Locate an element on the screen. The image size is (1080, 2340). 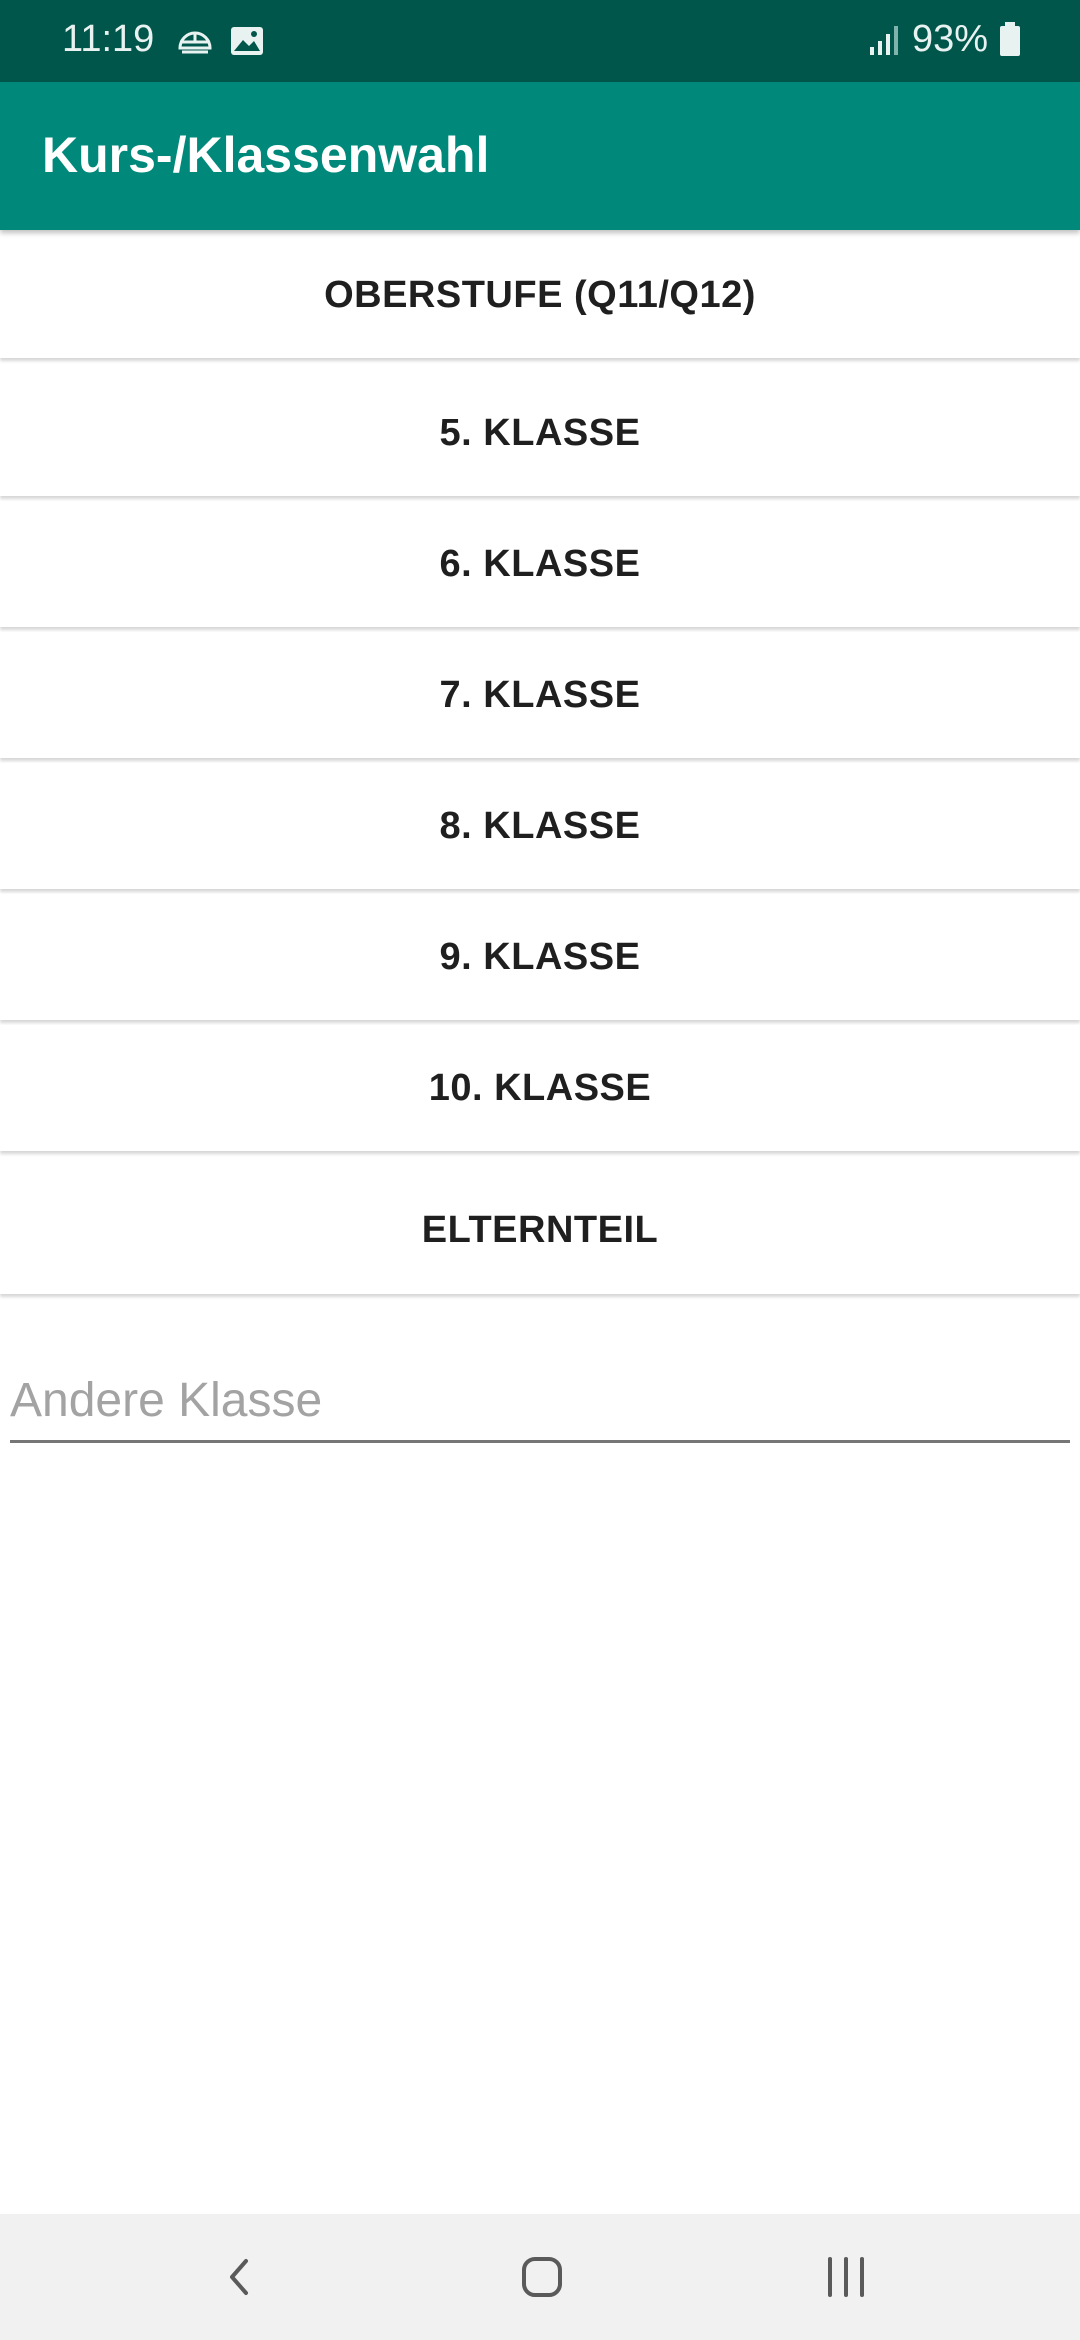
status-time: 11:19 is located at coordinates (108, 39).